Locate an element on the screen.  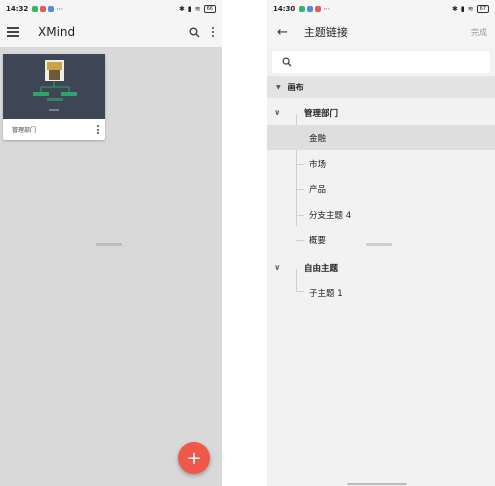
create-document-button: + is located at coordinates (194, 458).